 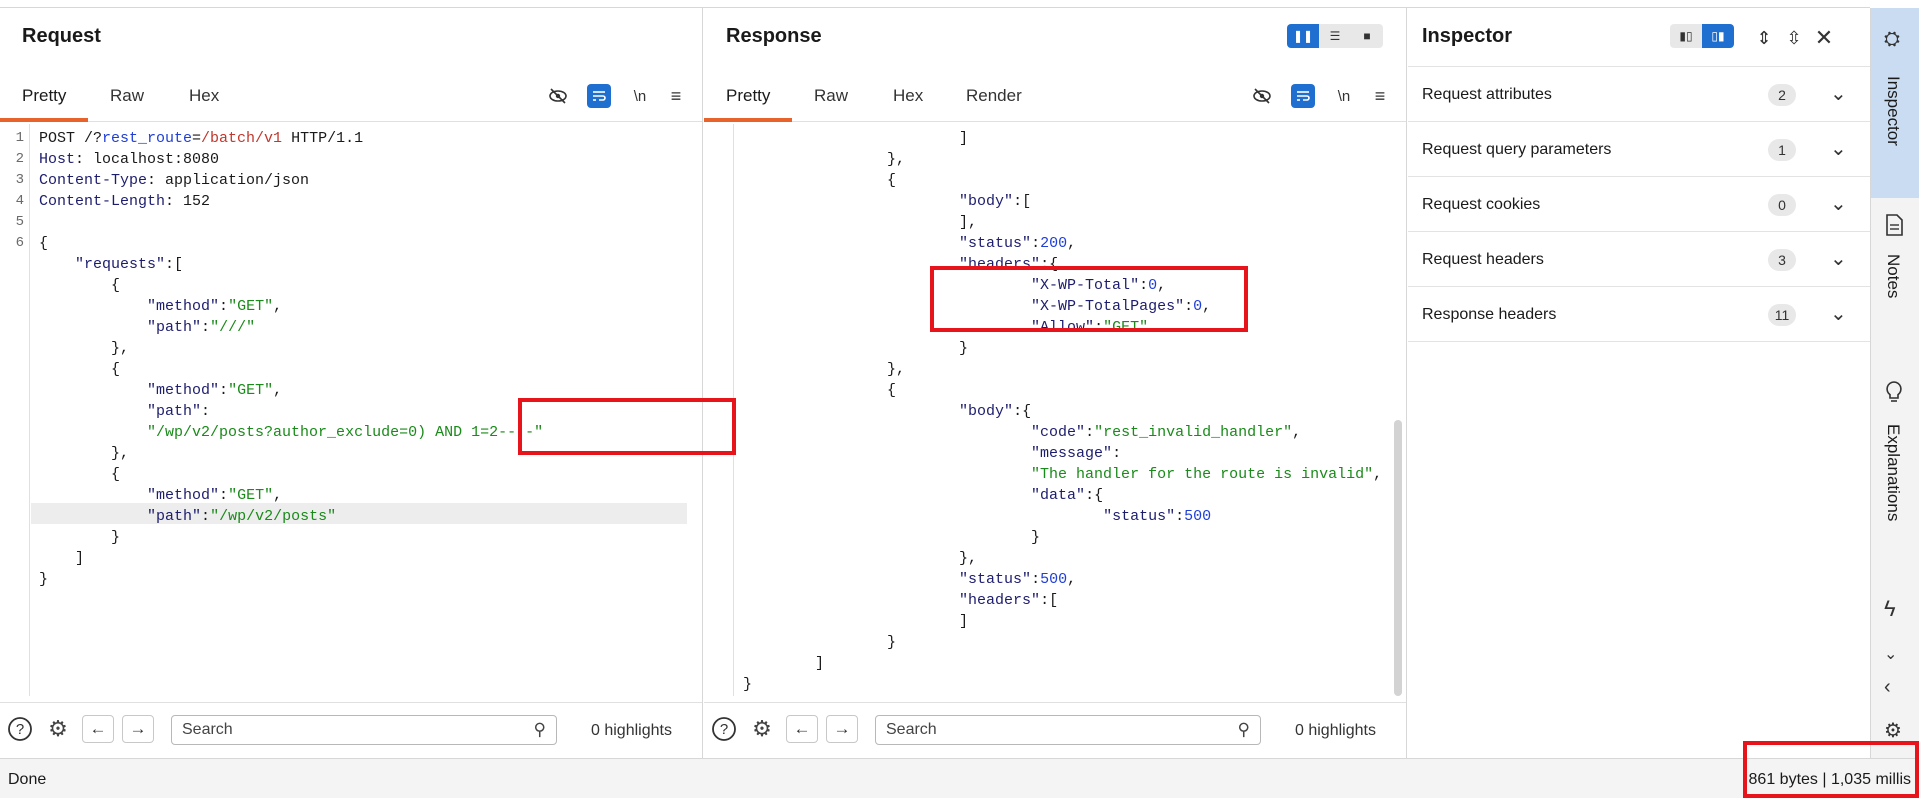 What do you see at coordinates (1639, 204) in the screenshot?
I see `inspector-section-row: Request cookies 0 ⌄` at bounding box center [1639, 204].